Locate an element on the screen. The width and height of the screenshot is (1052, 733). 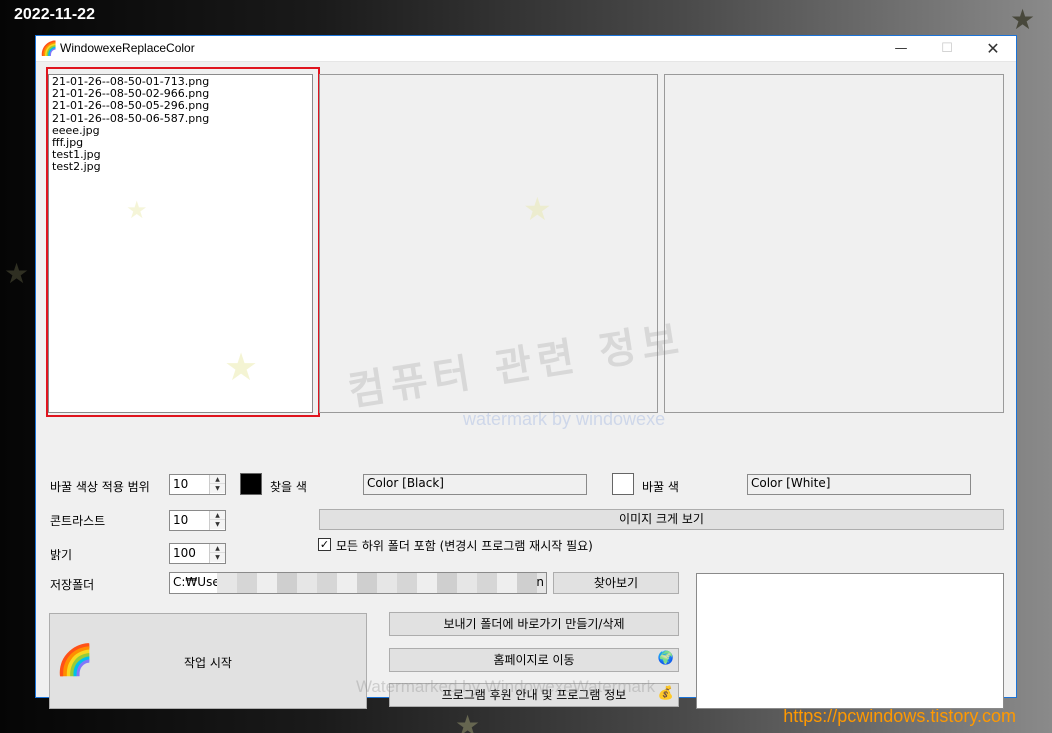
close-button: ✕ is located at coordinates (993, 49).